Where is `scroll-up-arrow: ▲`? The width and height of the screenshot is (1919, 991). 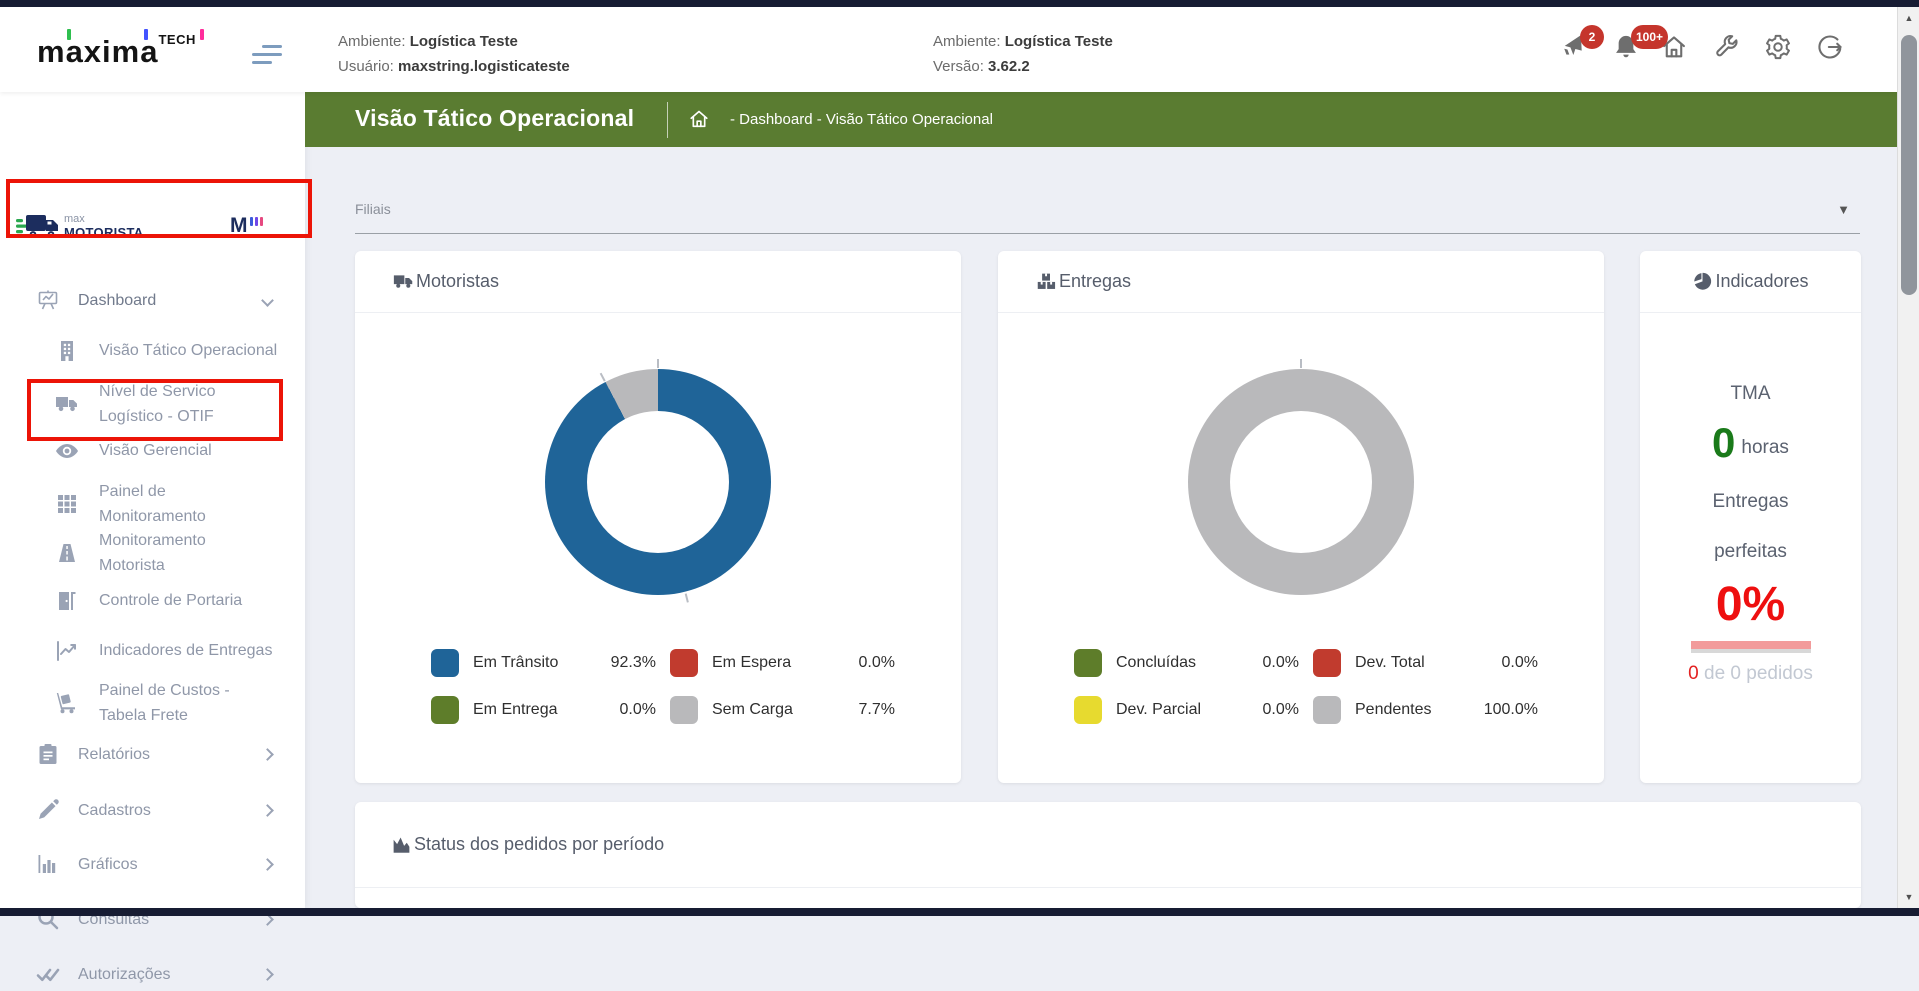
scroll-up-arrow: ▲ is located at coordinates (1908, 18).